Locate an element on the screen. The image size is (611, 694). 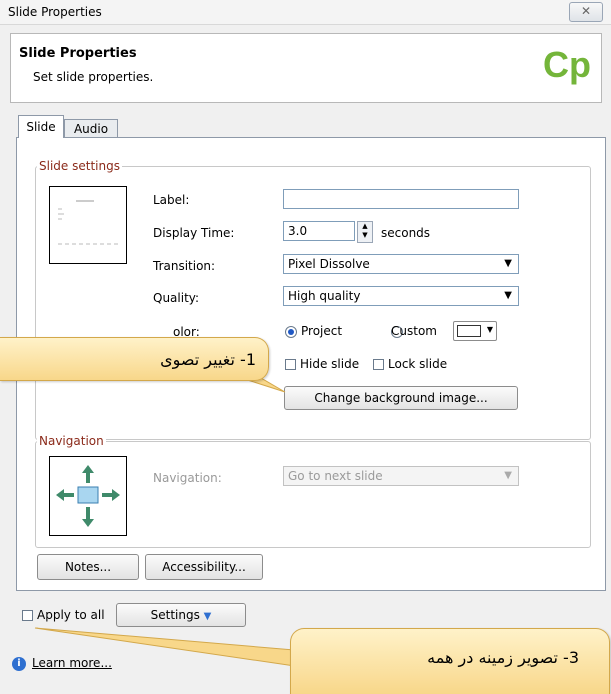
callout-step-3-text: 3- تصویر زمینه در همه is located at coordinates (503, 657).